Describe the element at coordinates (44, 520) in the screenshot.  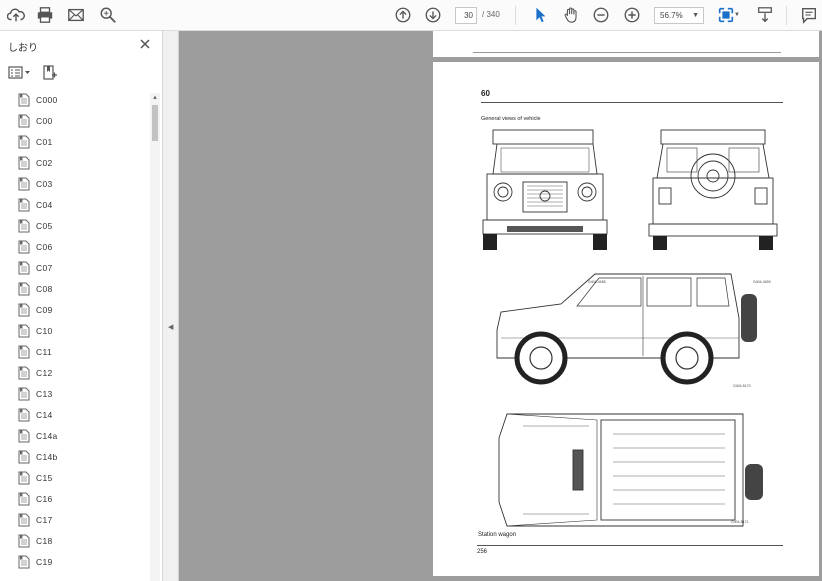
I see `bookmark-label: C17` at that location.